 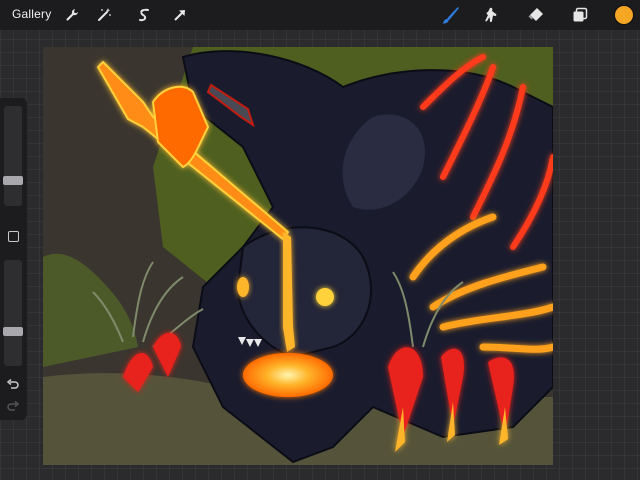 I want to click on wrench-icon, so click(x=72, y=15).